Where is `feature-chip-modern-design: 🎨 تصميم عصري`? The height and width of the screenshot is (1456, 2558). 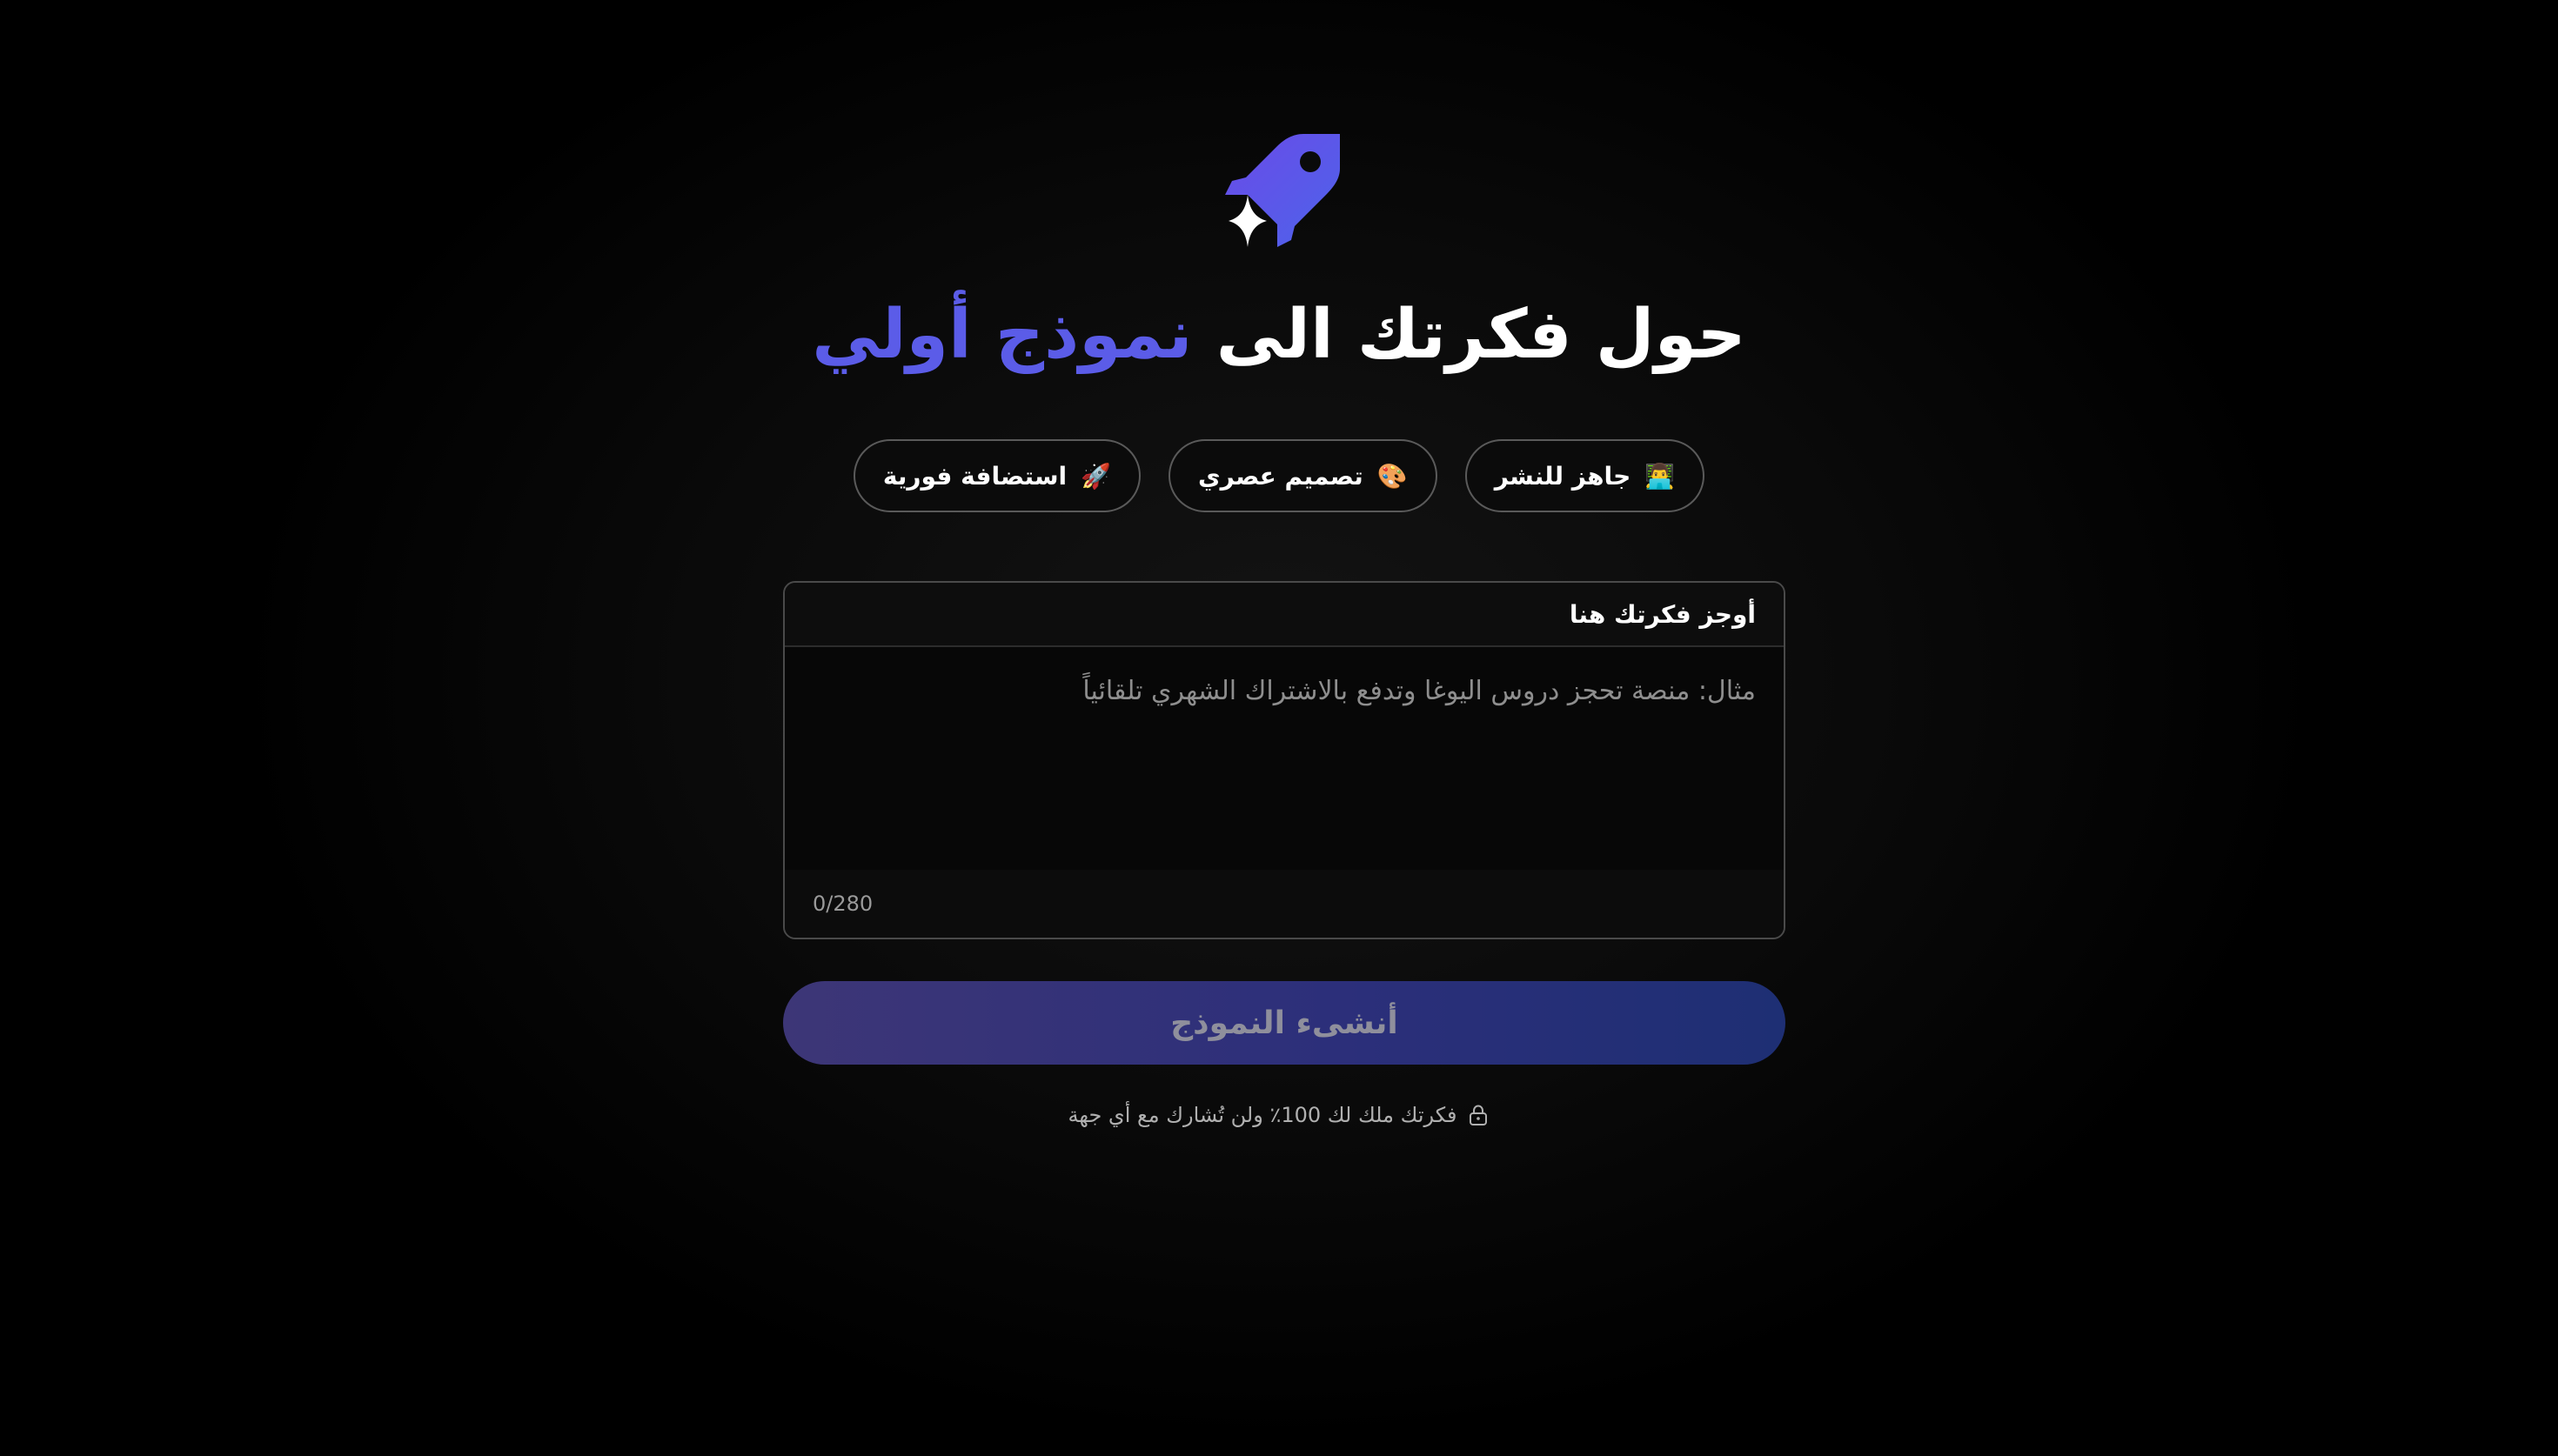
feature-chip-modern-design: 🎨 تصميم عصري is located at coordinates (1303, 475).